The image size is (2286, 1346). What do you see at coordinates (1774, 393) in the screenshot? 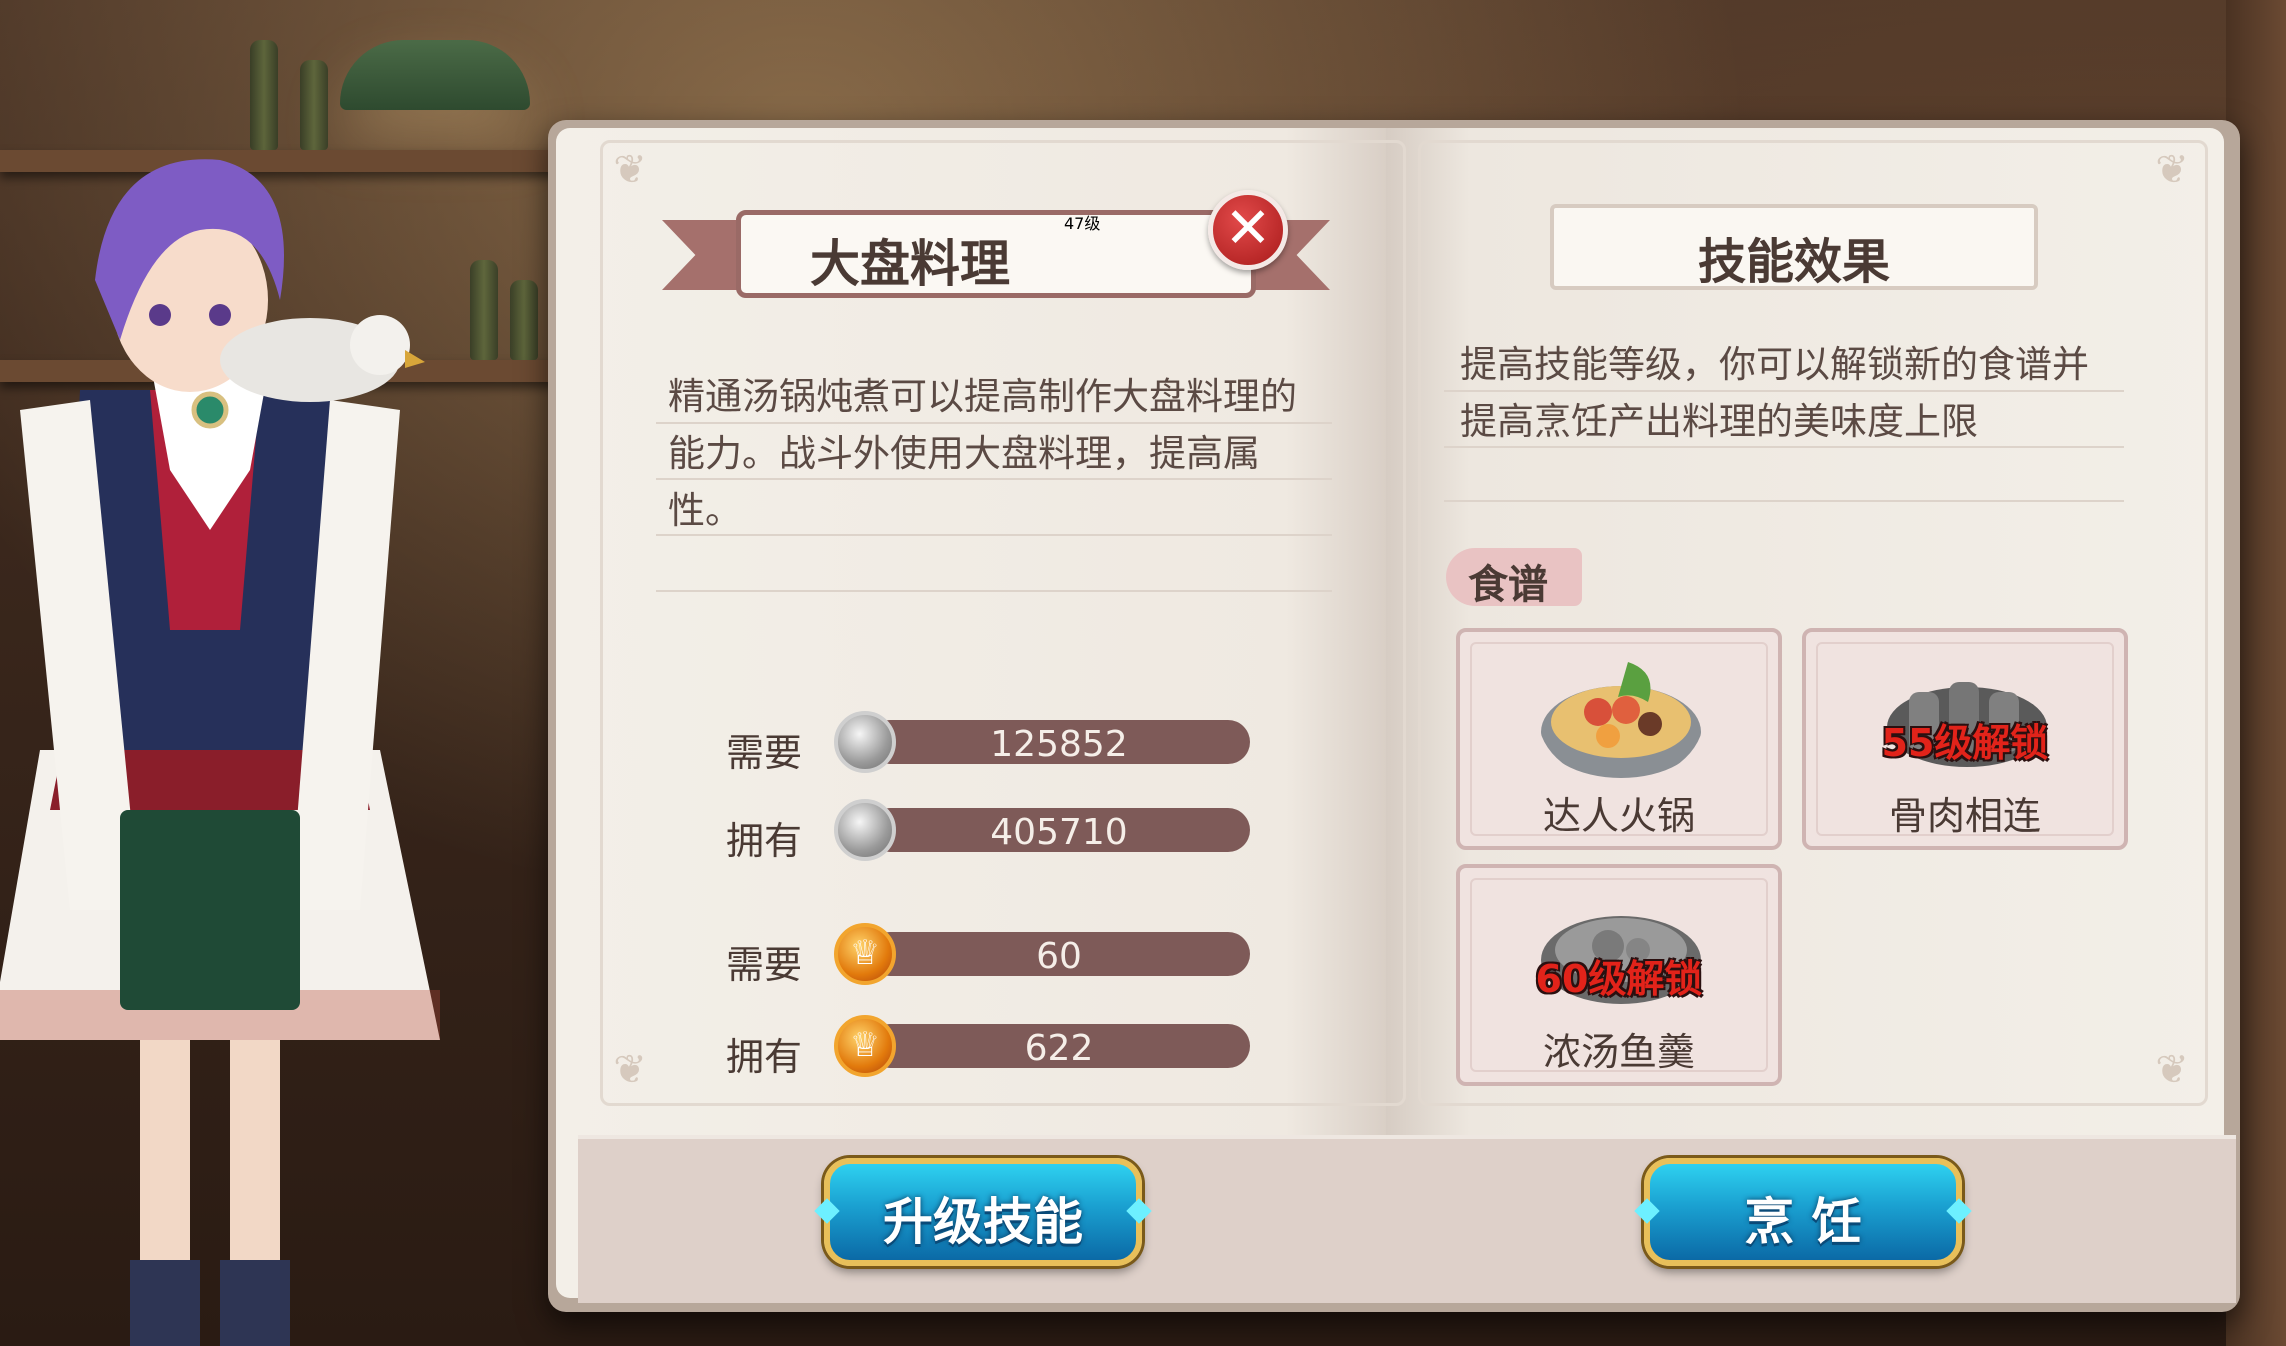
I see `skill-effect-text: 提高技能等级，你可以解锁新的食谱并提高烹饪产出料理的美味度上限` at bounding box center [1774, 393].